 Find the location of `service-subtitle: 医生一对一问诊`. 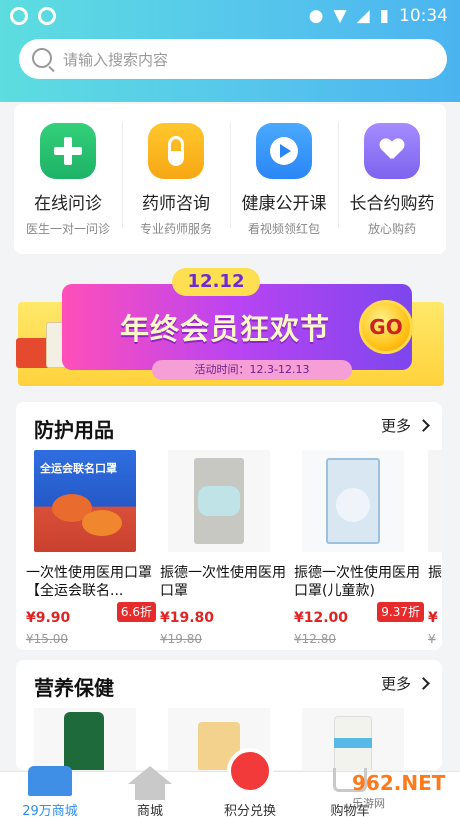

service-subtitle: 医生一对一问诊 is located at coordinates (67, 229).